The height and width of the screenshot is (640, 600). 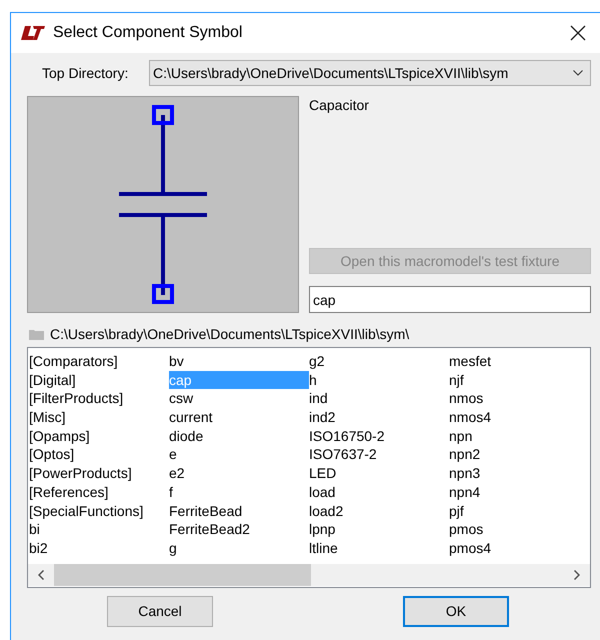 What do you see at coordinates (99, 529) in the screenshot?
I see `symbol-list-item: bi` at bounding box center [99, 529].